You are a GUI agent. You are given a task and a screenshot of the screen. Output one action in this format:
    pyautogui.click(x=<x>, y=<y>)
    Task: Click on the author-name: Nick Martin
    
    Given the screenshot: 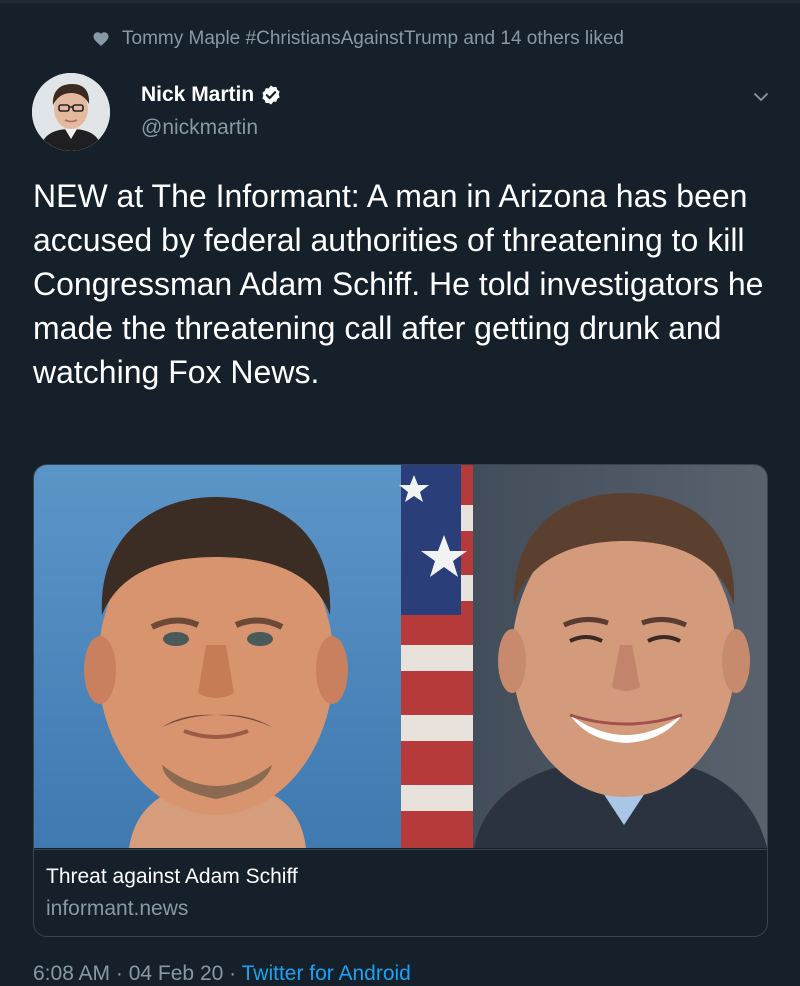 What is the action you would take?
    pyautogui.click(x=197, y=95)
    